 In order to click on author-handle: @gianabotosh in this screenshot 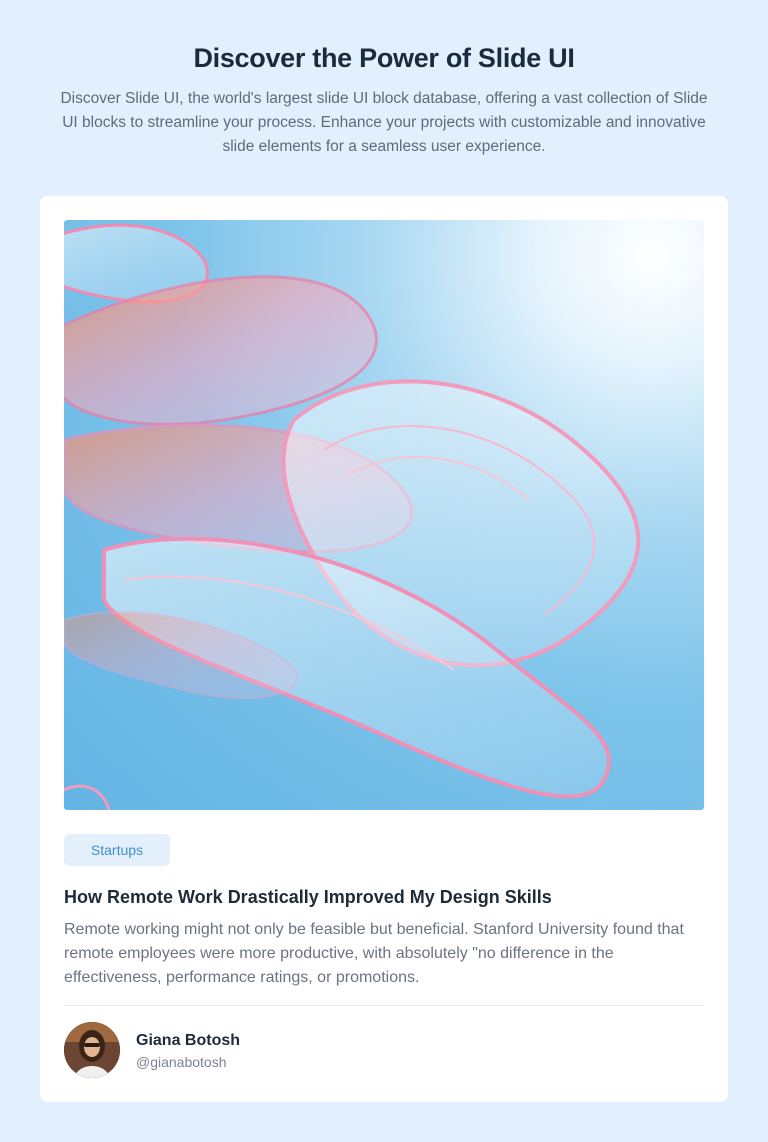, I will do `click(181, 1062)`.